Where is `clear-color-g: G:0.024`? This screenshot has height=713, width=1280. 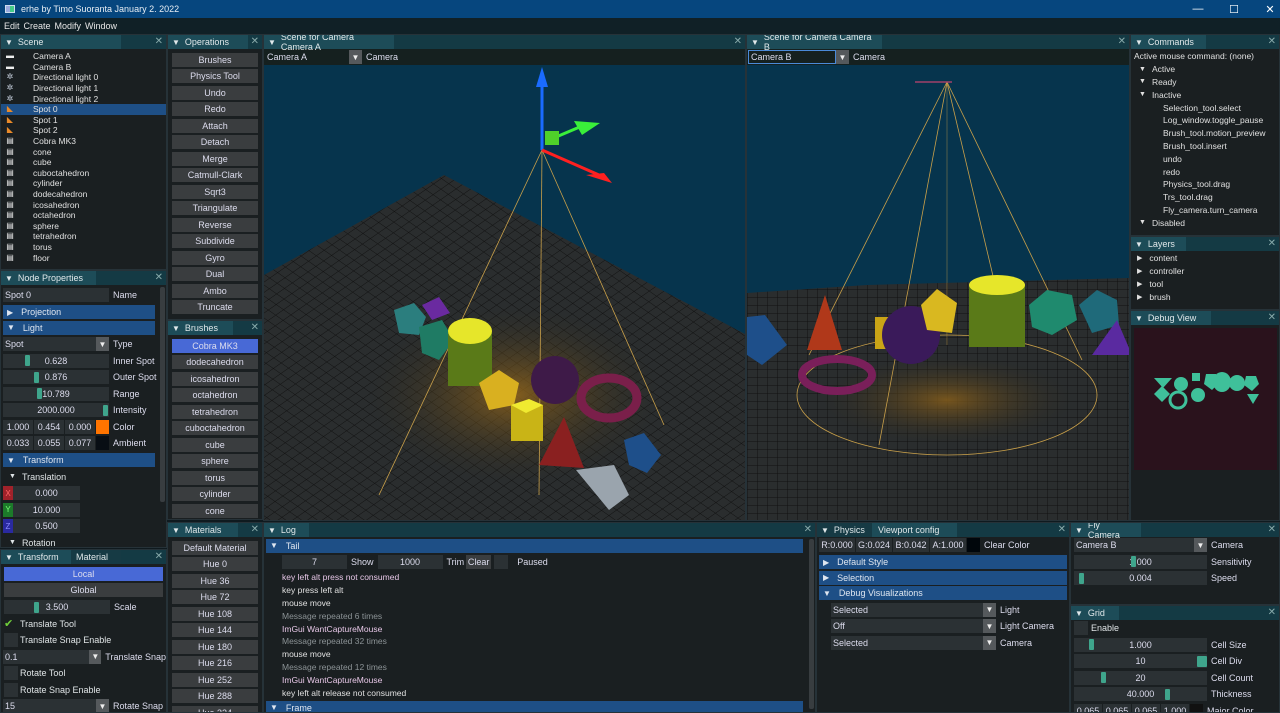
clear-color-g: G:0.024 is located at coordinates (874, 545).